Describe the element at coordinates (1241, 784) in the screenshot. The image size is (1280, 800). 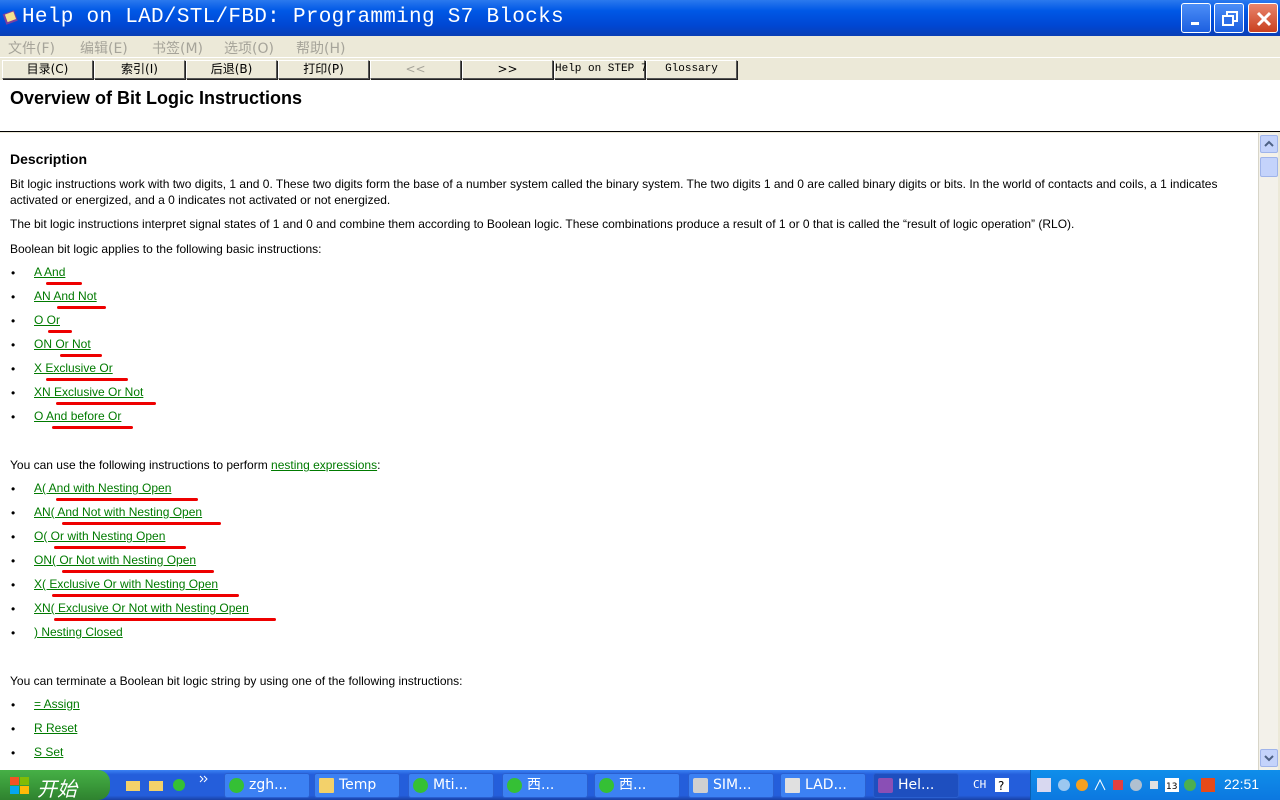
I see `clock: 22:51` at that location.